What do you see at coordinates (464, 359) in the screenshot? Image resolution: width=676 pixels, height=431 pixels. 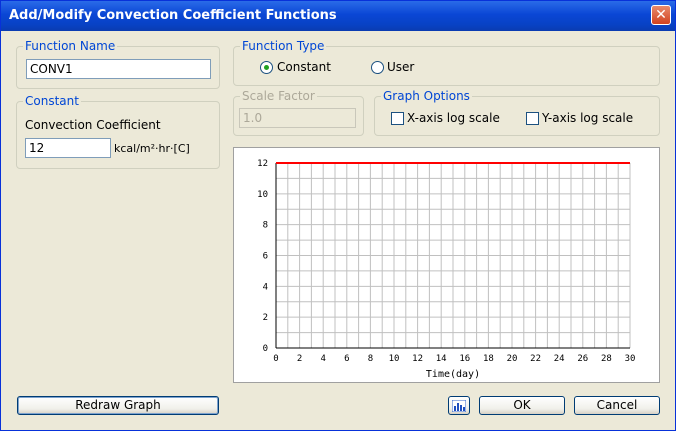 I see `x-tick-label: 16` at bounding box center [464, 359].